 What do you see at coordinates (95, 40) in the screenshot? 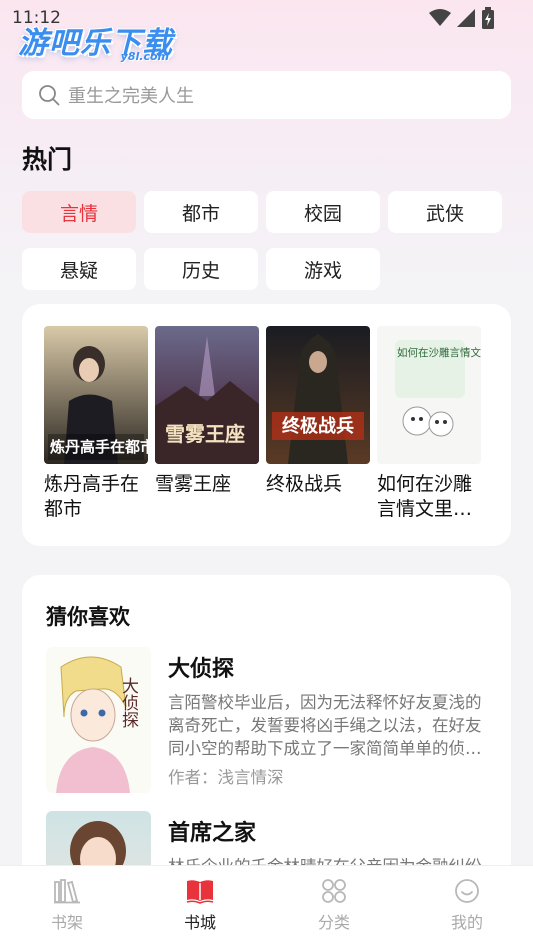
I see `site-logo: 游吧乐下载 y8l.com` at bounding box center [95, 40].